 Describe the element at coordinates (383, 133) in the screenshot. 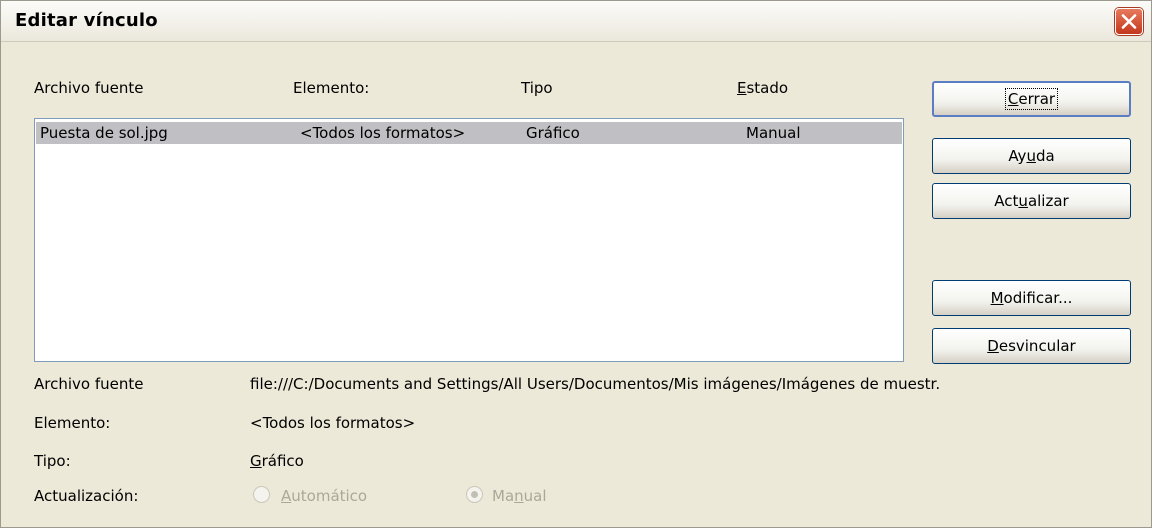

I see `link-element: <Todos los formatos>` at that location.